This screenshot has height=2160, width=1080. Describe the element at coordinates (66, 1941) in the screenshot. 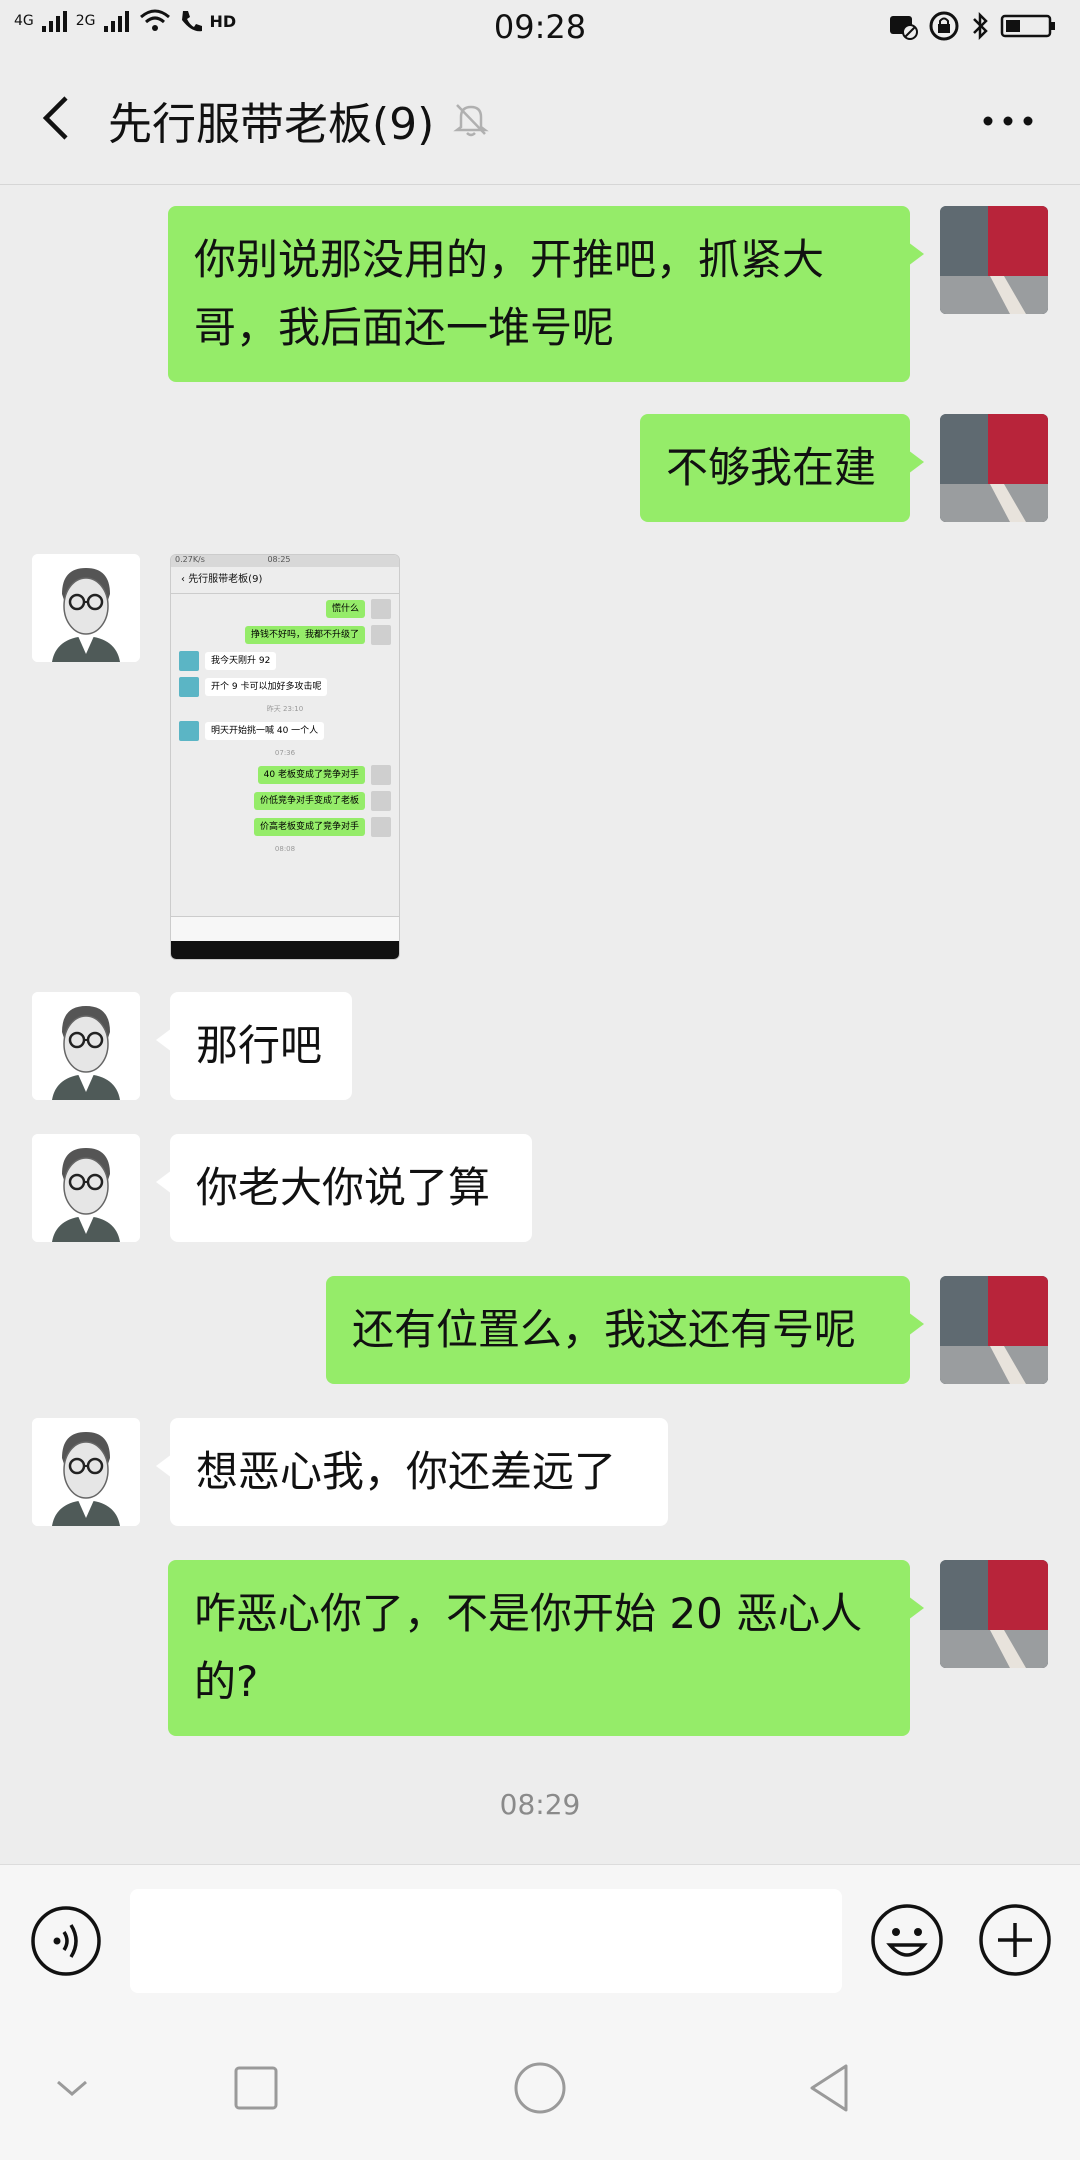

I see `voice-input-icon` at that location.